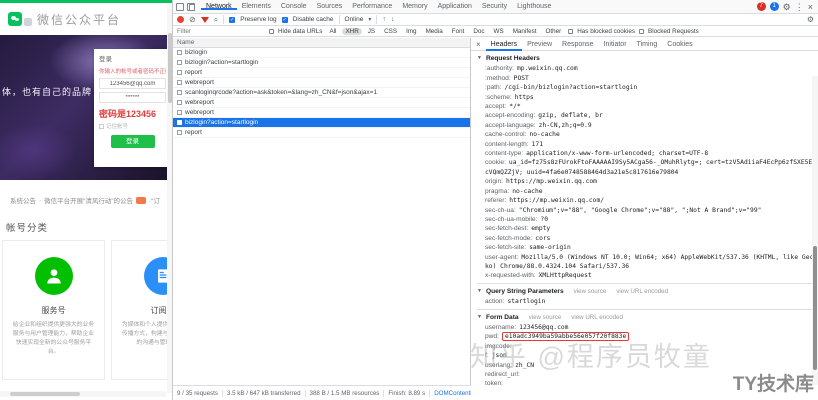  What do you see at coordinates (478, 31) in the screenshot?
I see `resource-filter-pill: Doc` at bounding box center [478, 31].